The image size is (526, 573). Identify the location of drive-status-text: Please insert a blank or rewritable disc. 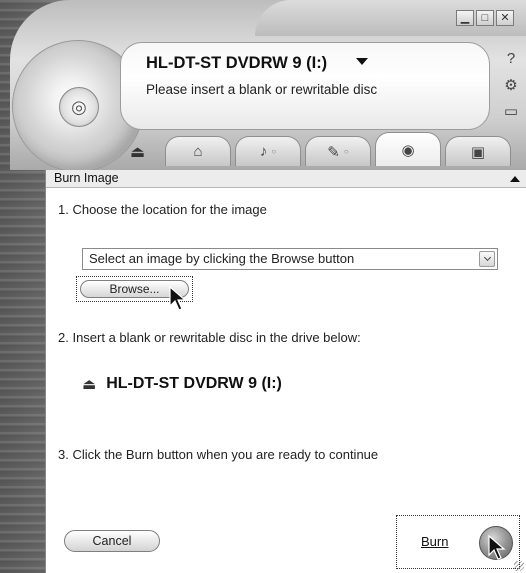
(262, 89).